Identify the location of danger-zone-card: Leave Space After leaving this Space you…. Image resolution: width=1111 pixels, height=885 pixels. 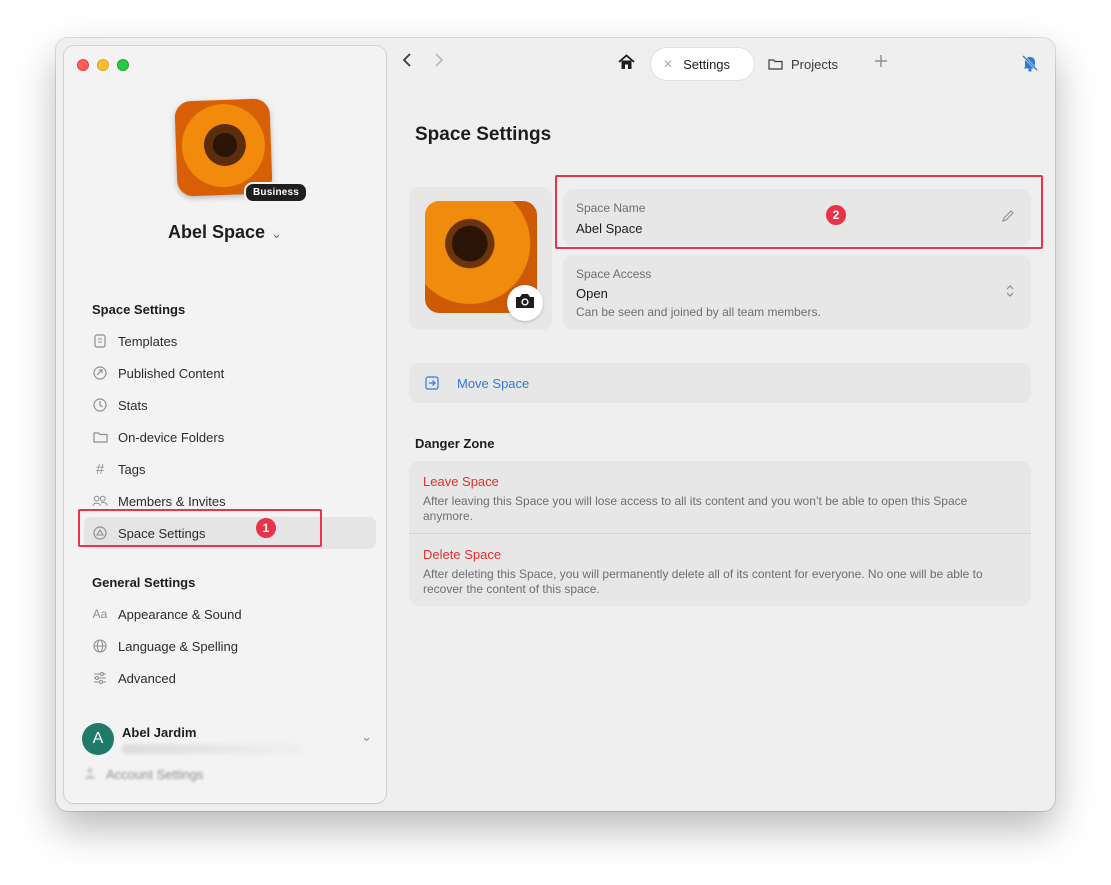
(720, 533).